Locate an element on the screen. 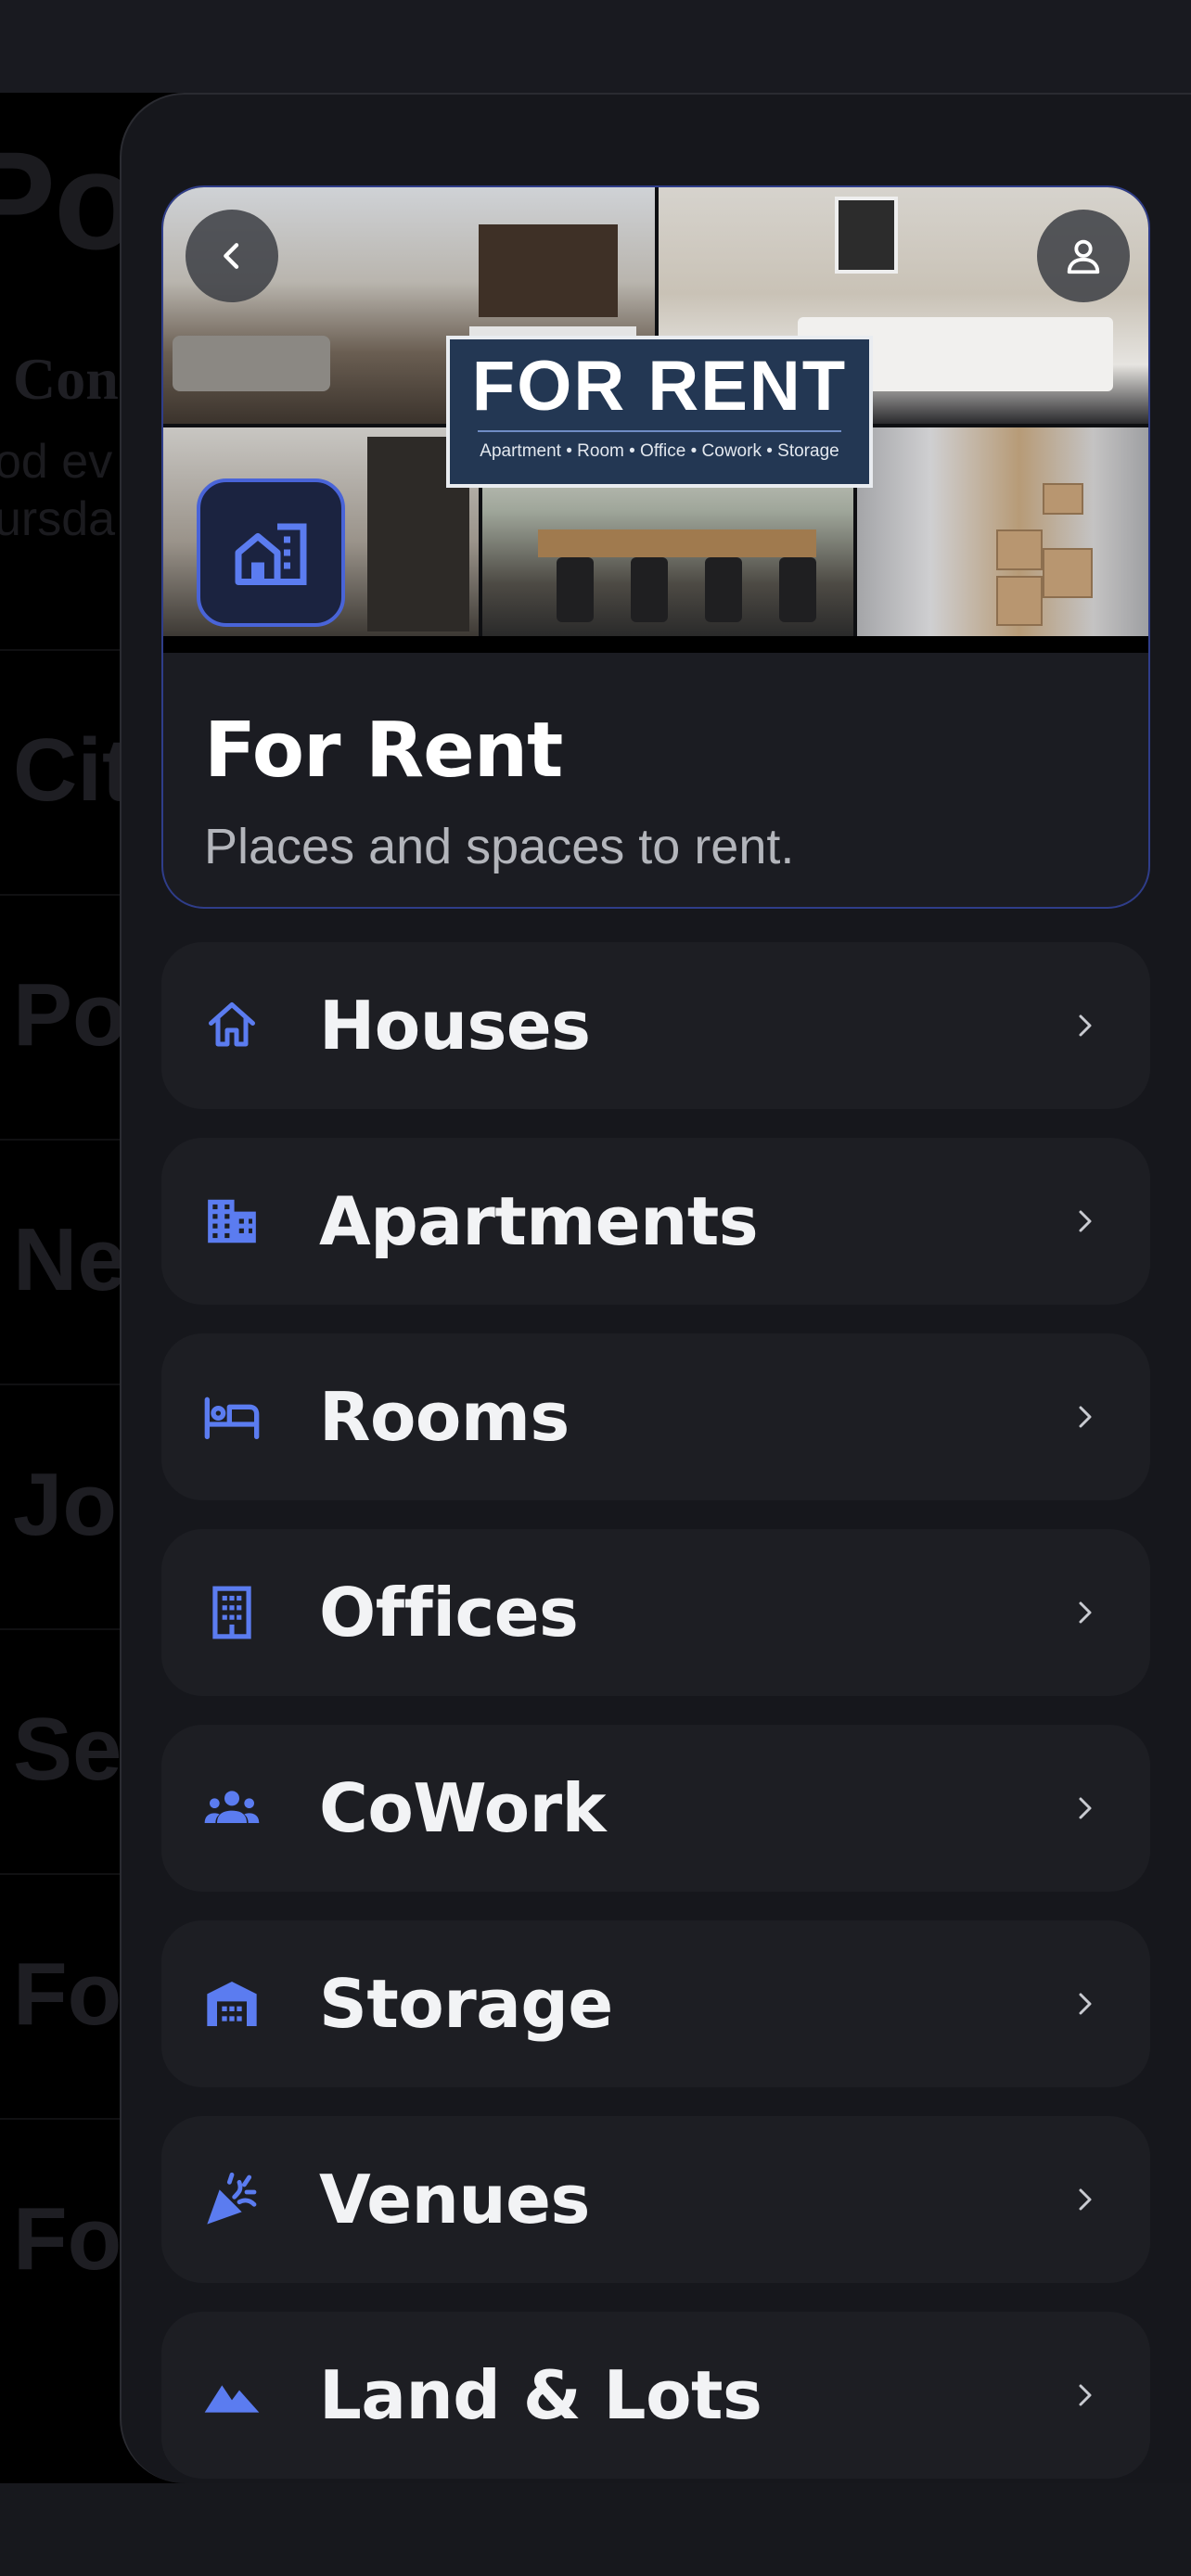  profile-button is located at coordinates (1084, 256).